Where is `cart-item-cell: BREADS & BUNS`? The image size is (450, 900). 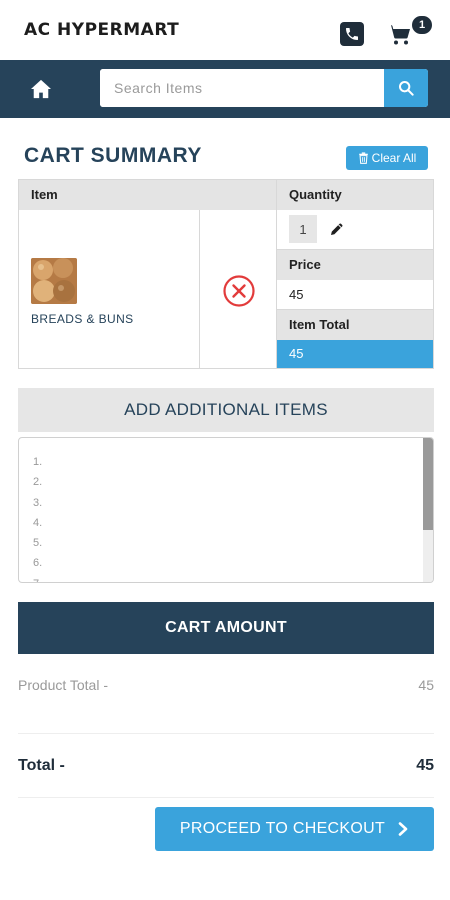 cart-item-cell: BREADS & BUNS is located at coordinates (109, 289).